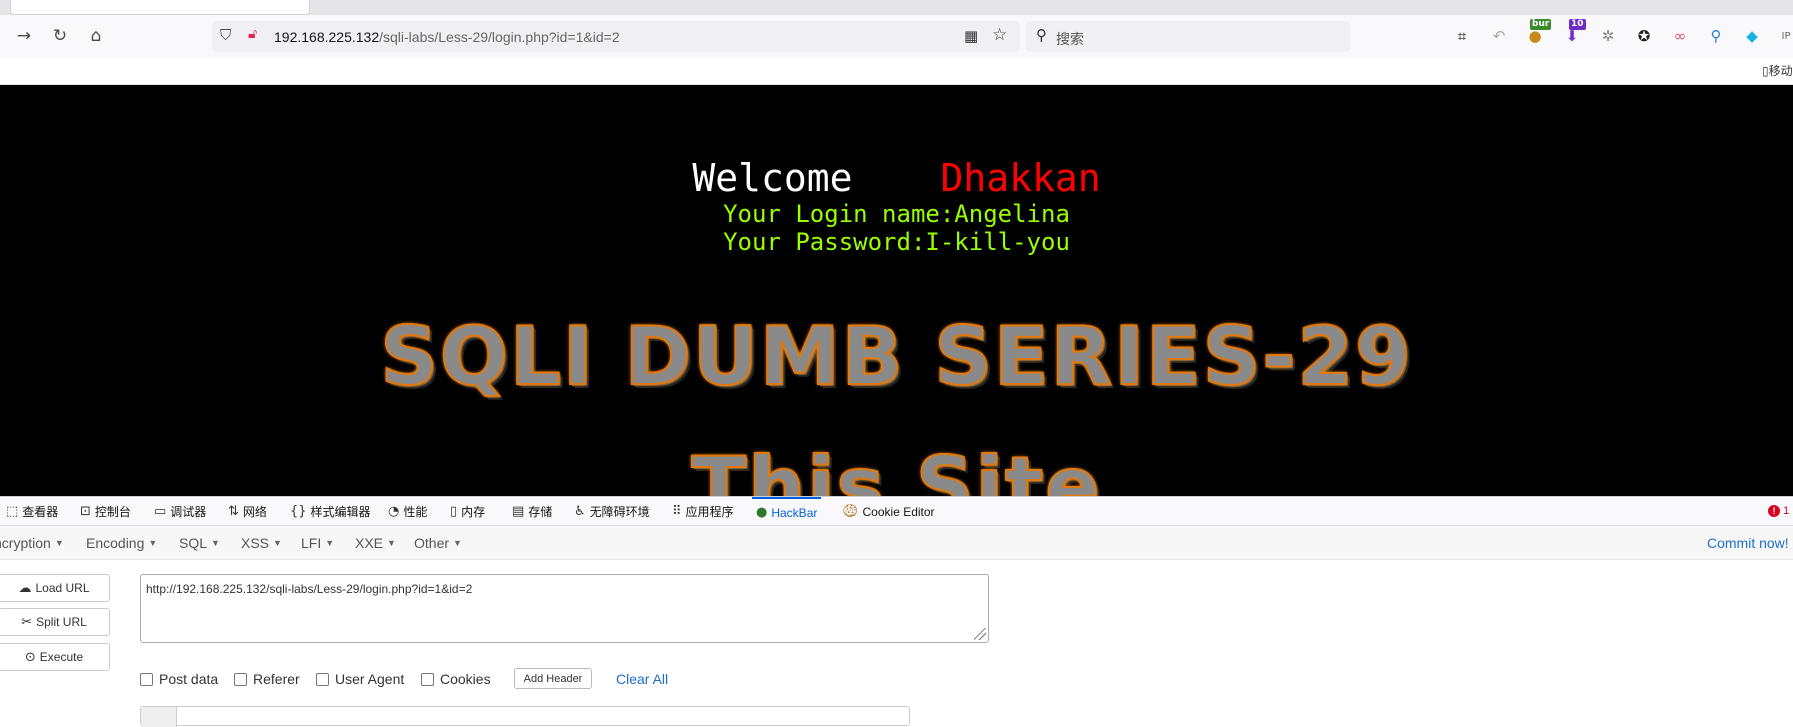 This screenshot has height=727, width=1793. Describe the element at coordinates (1020, 178) in the screenshot. I see `welcome-name: Dhakkan` at that location.